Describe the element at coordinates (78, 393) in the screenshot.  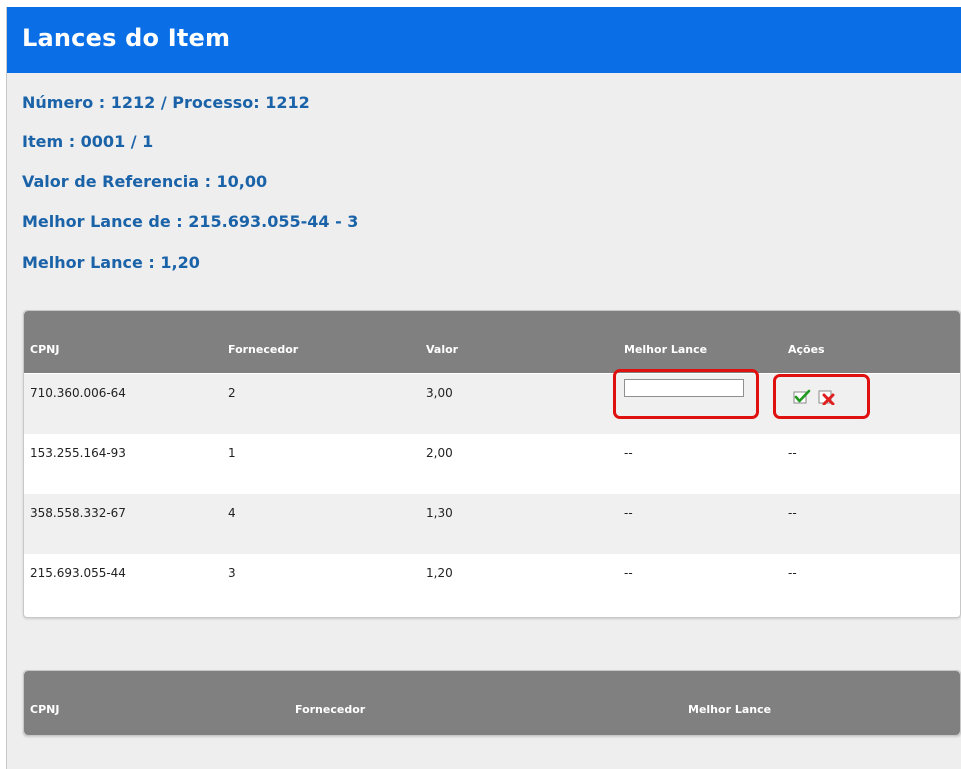
I see `cell-cpnj: 710.360.006-64` at that location.